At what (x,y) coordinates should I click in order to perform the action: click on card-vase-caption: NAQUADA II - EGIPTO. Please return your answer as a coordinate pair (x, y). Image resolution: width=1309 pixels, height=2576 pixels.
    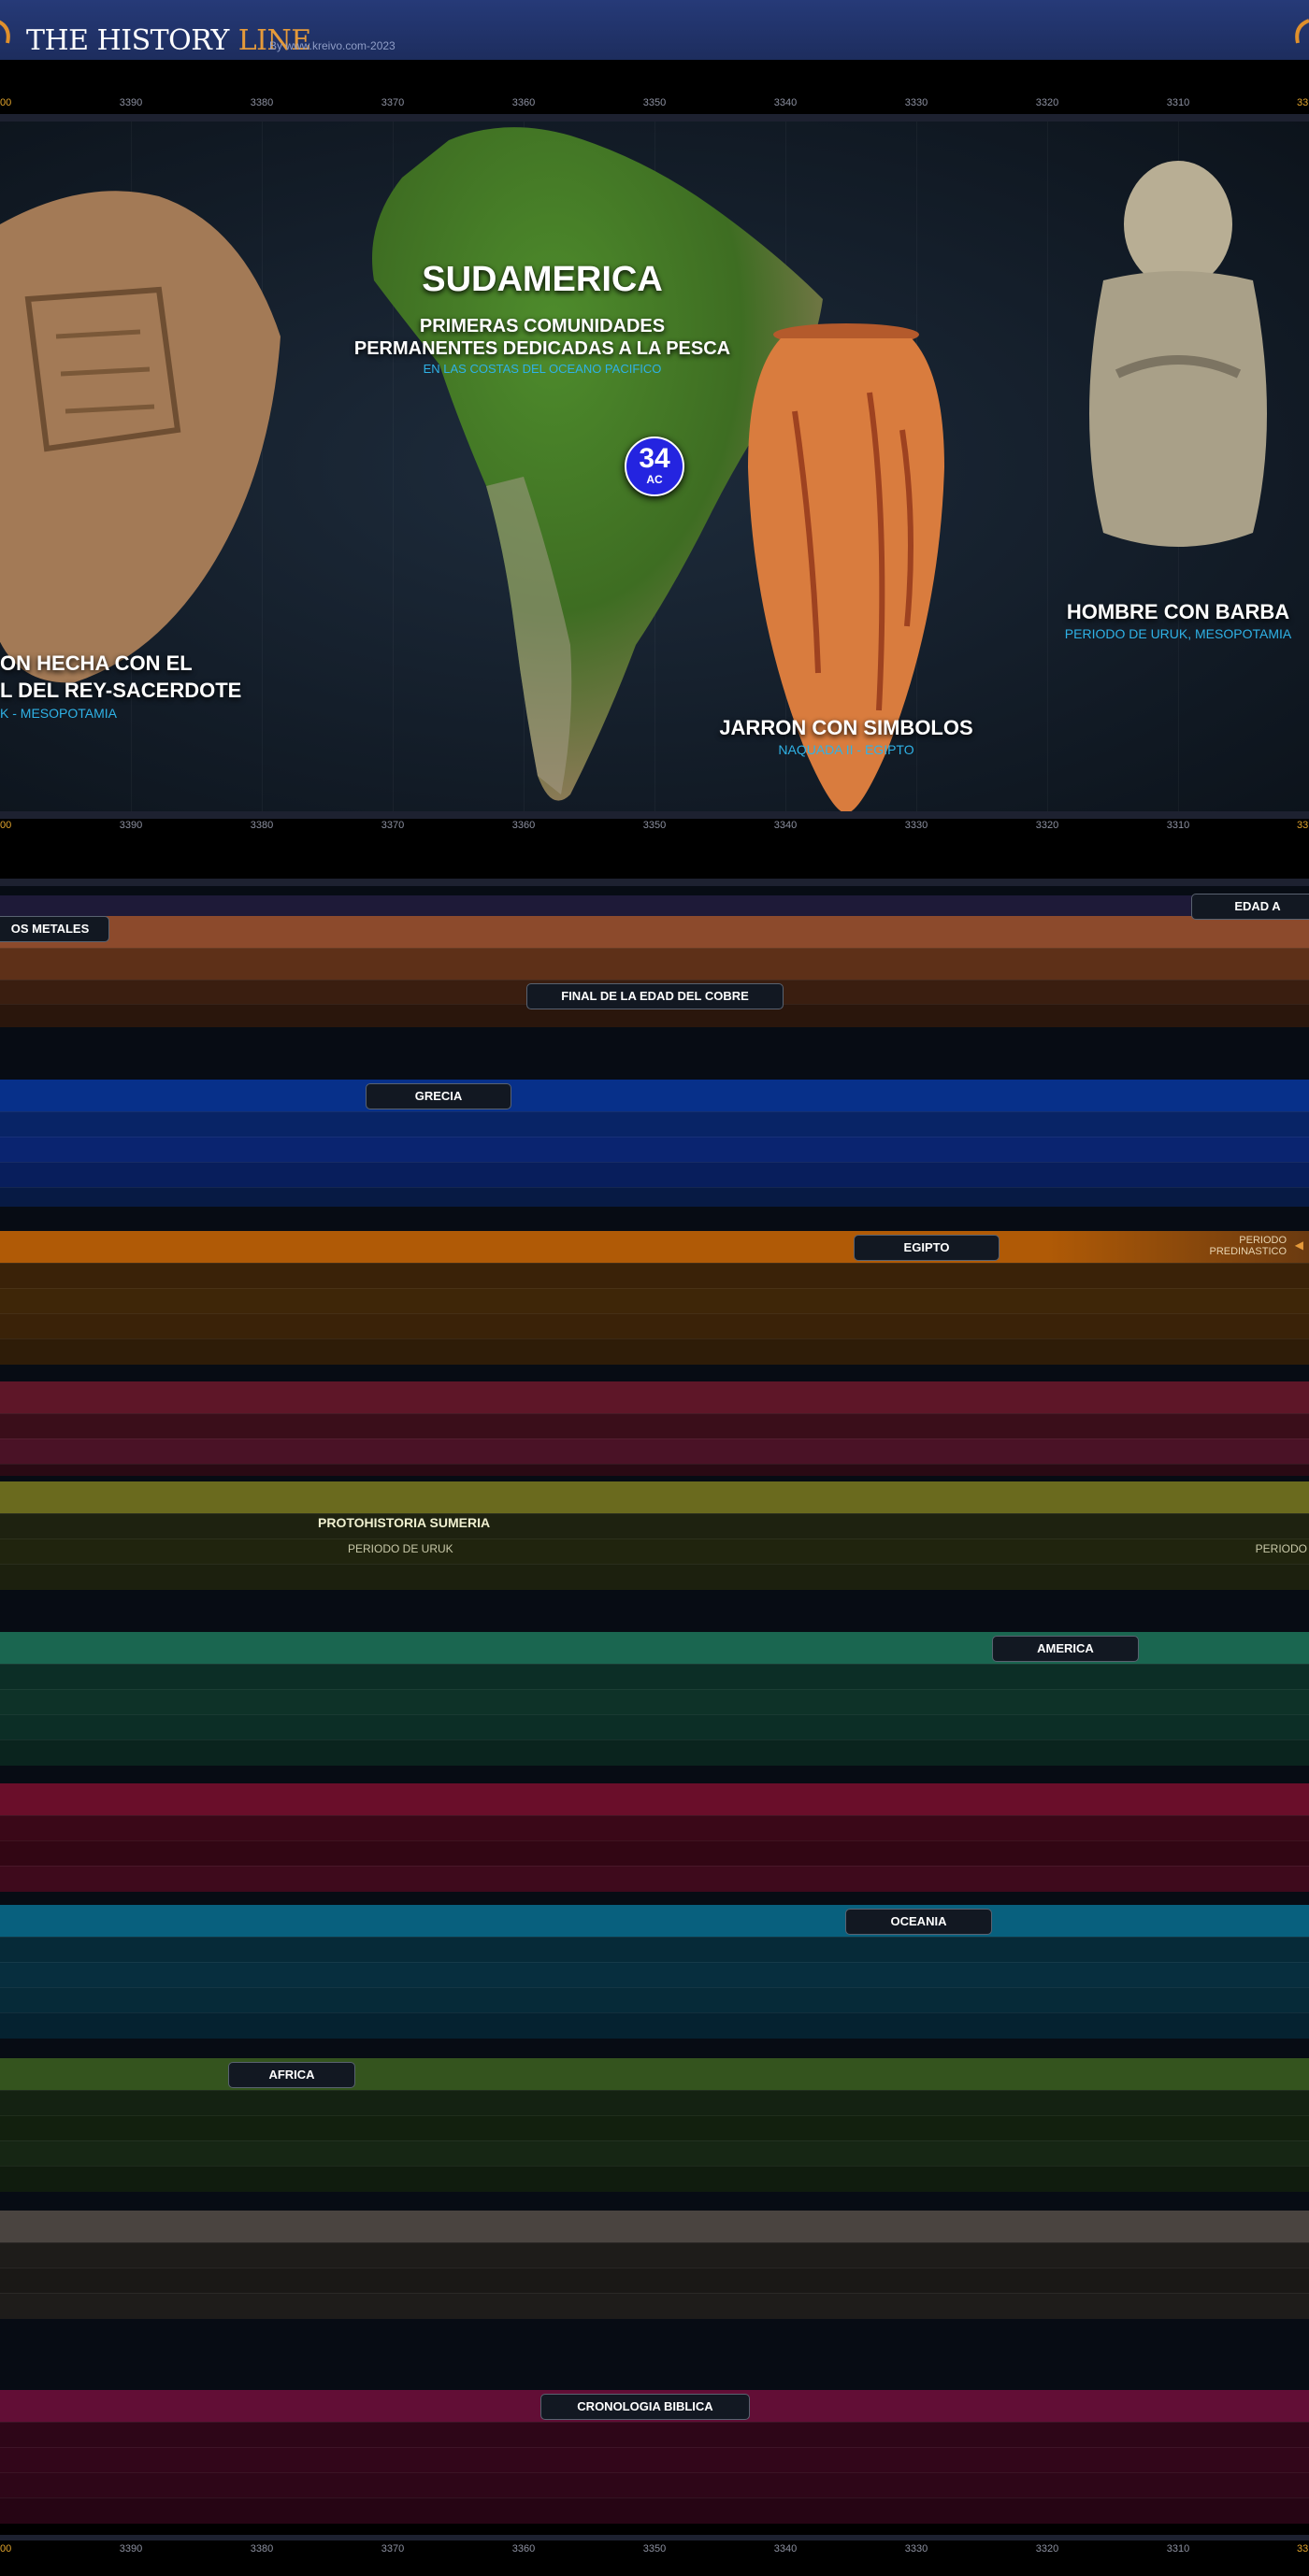
    Looking at the image, I should click on (846, 749).